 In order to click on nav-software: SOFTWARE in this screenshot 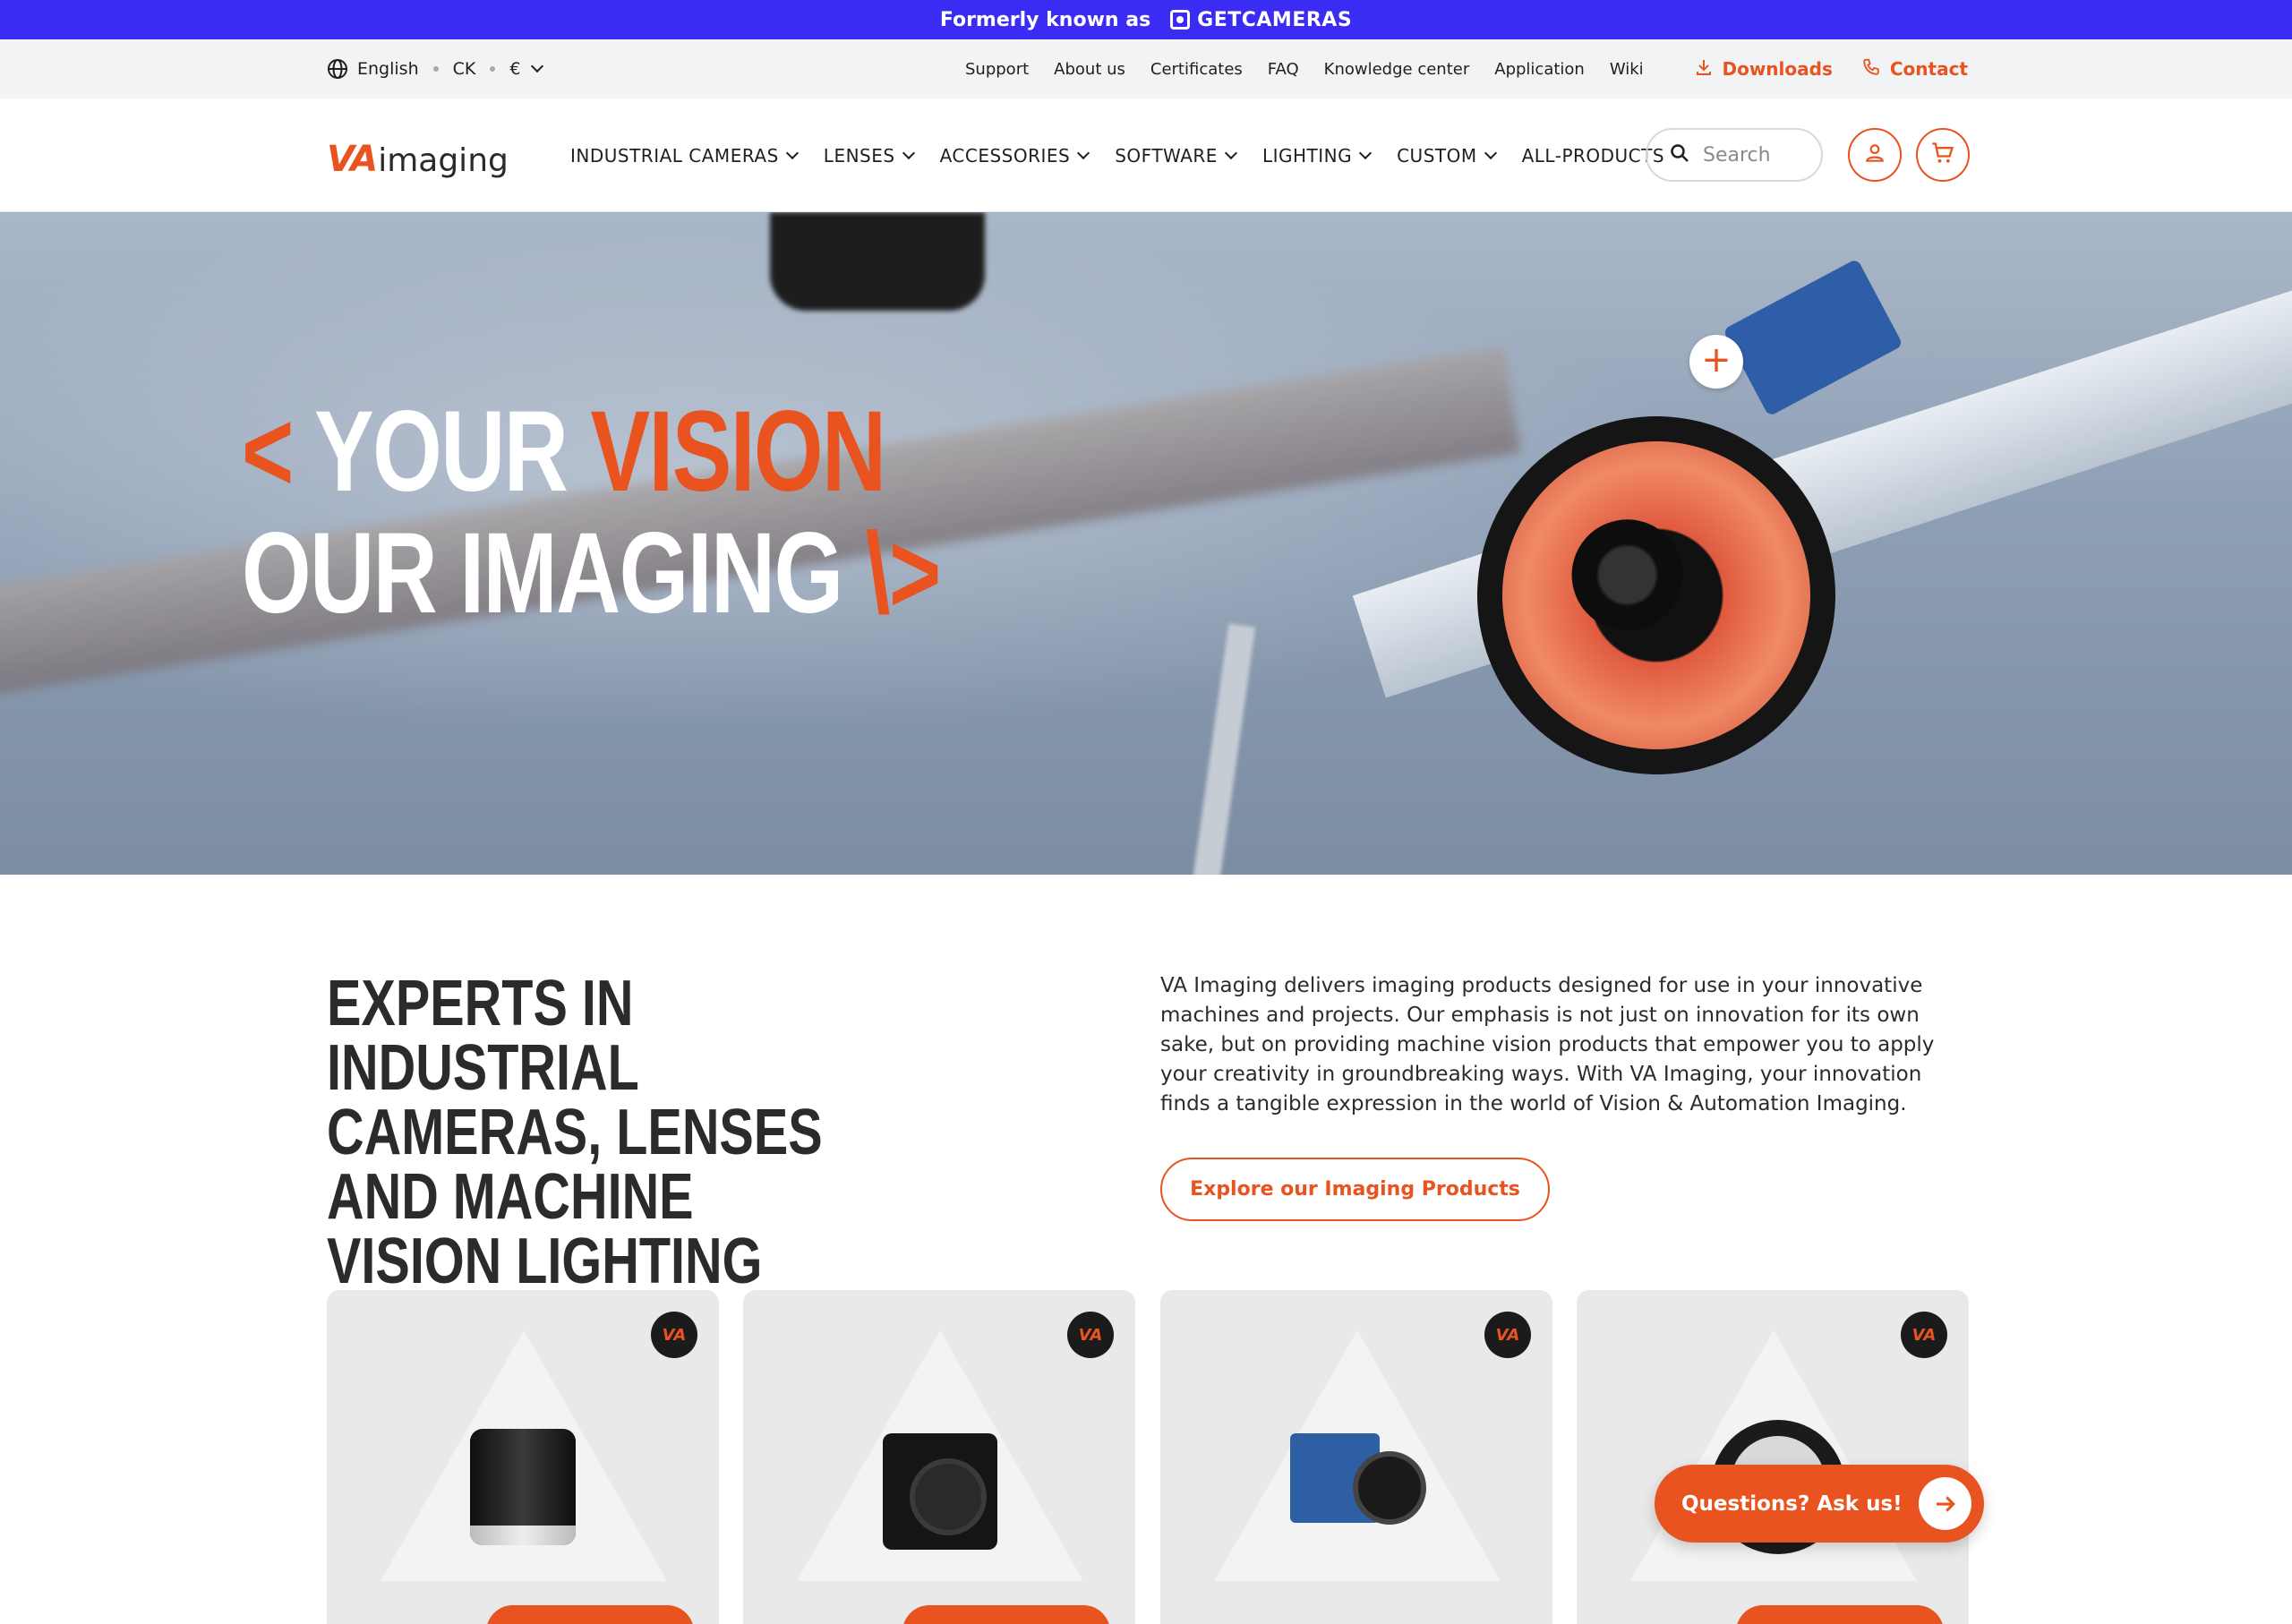, I will do `click(1176, 155)`.